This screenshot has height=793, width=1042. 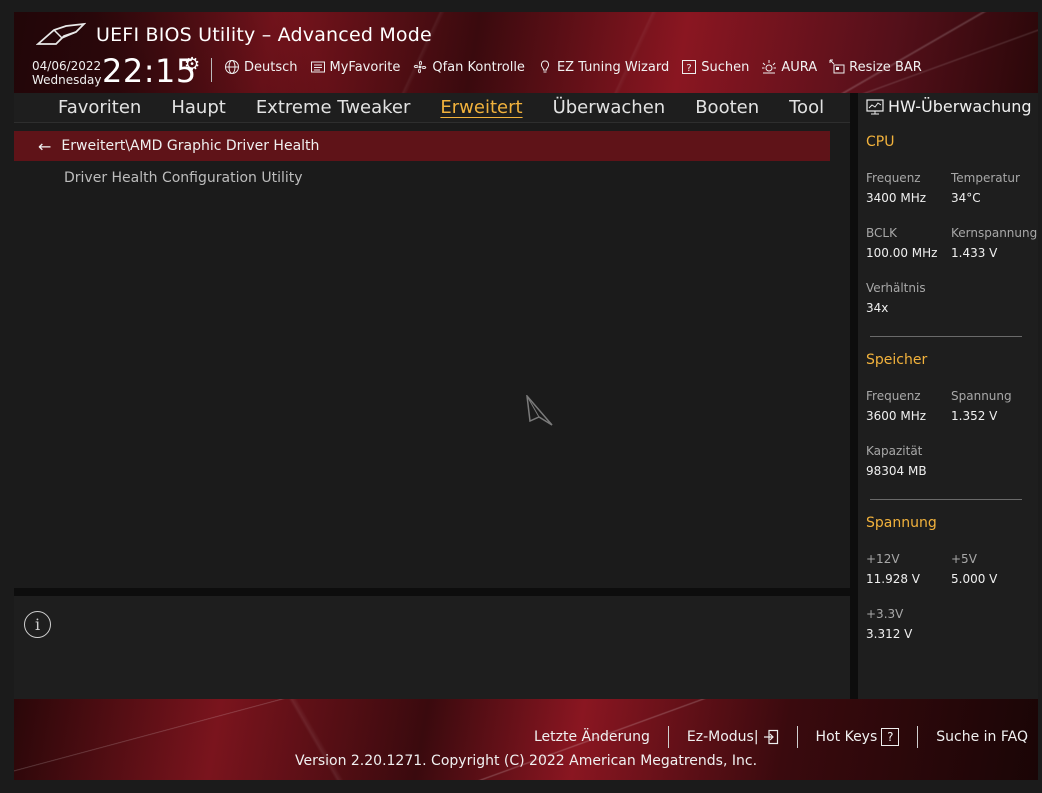 I want to click on header-divider, so click(x=211, y=70).